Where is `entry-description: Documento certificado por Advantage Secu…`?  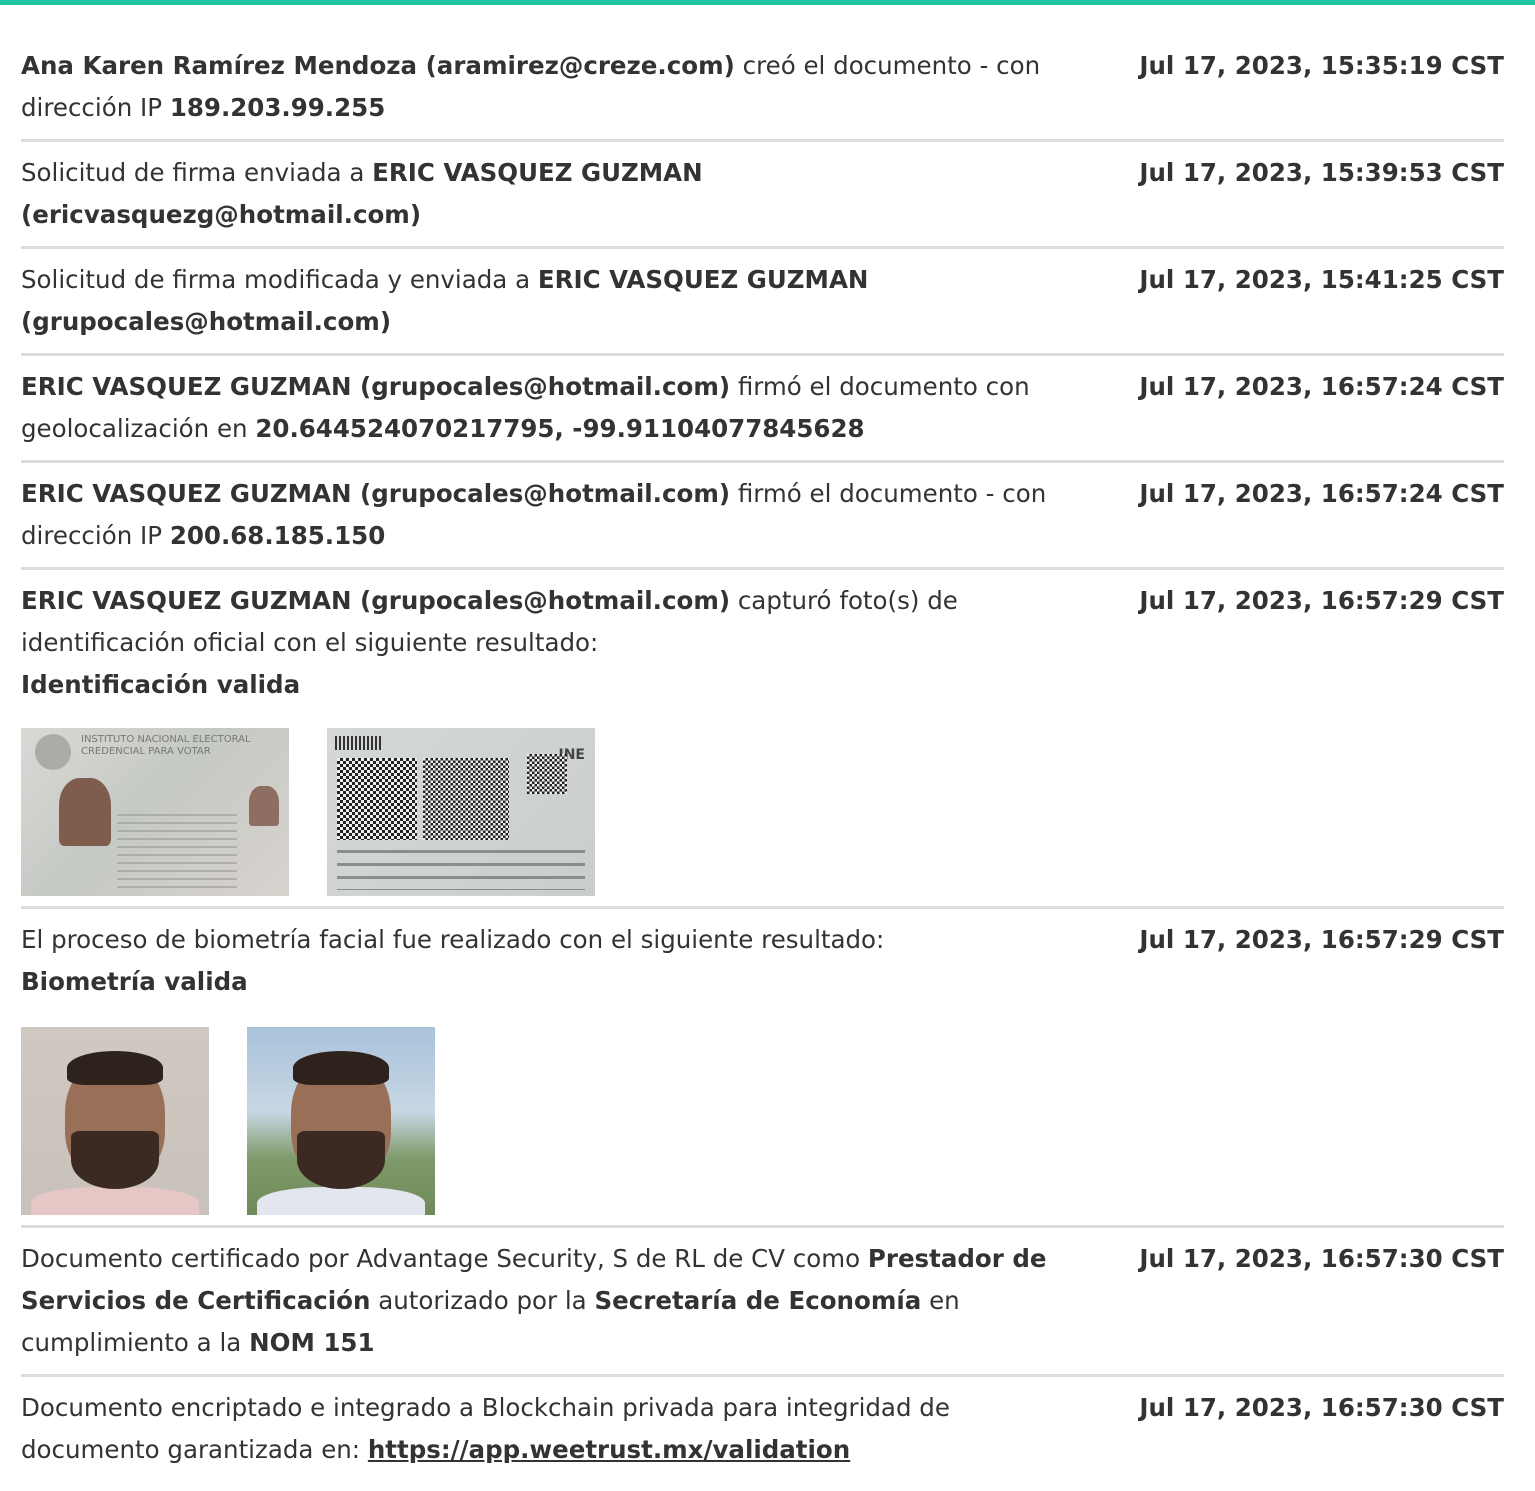 entry-description: Documento certificado por Advantage Secu… is located at coordinates (534, 1300).